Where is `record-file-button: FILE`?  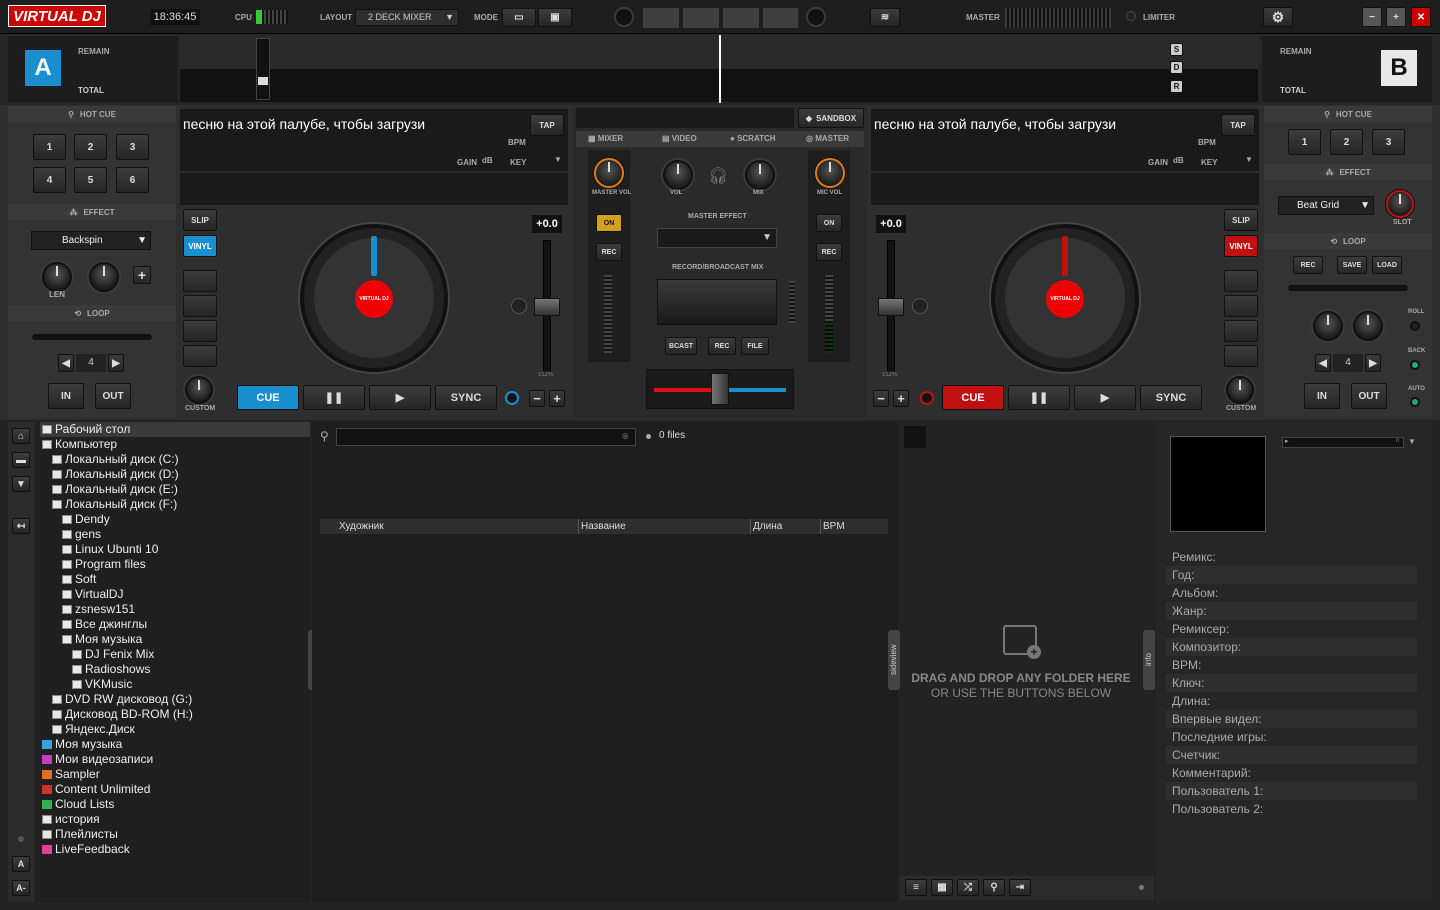 record-file-button: FILE is located at coordinates (755, 346).